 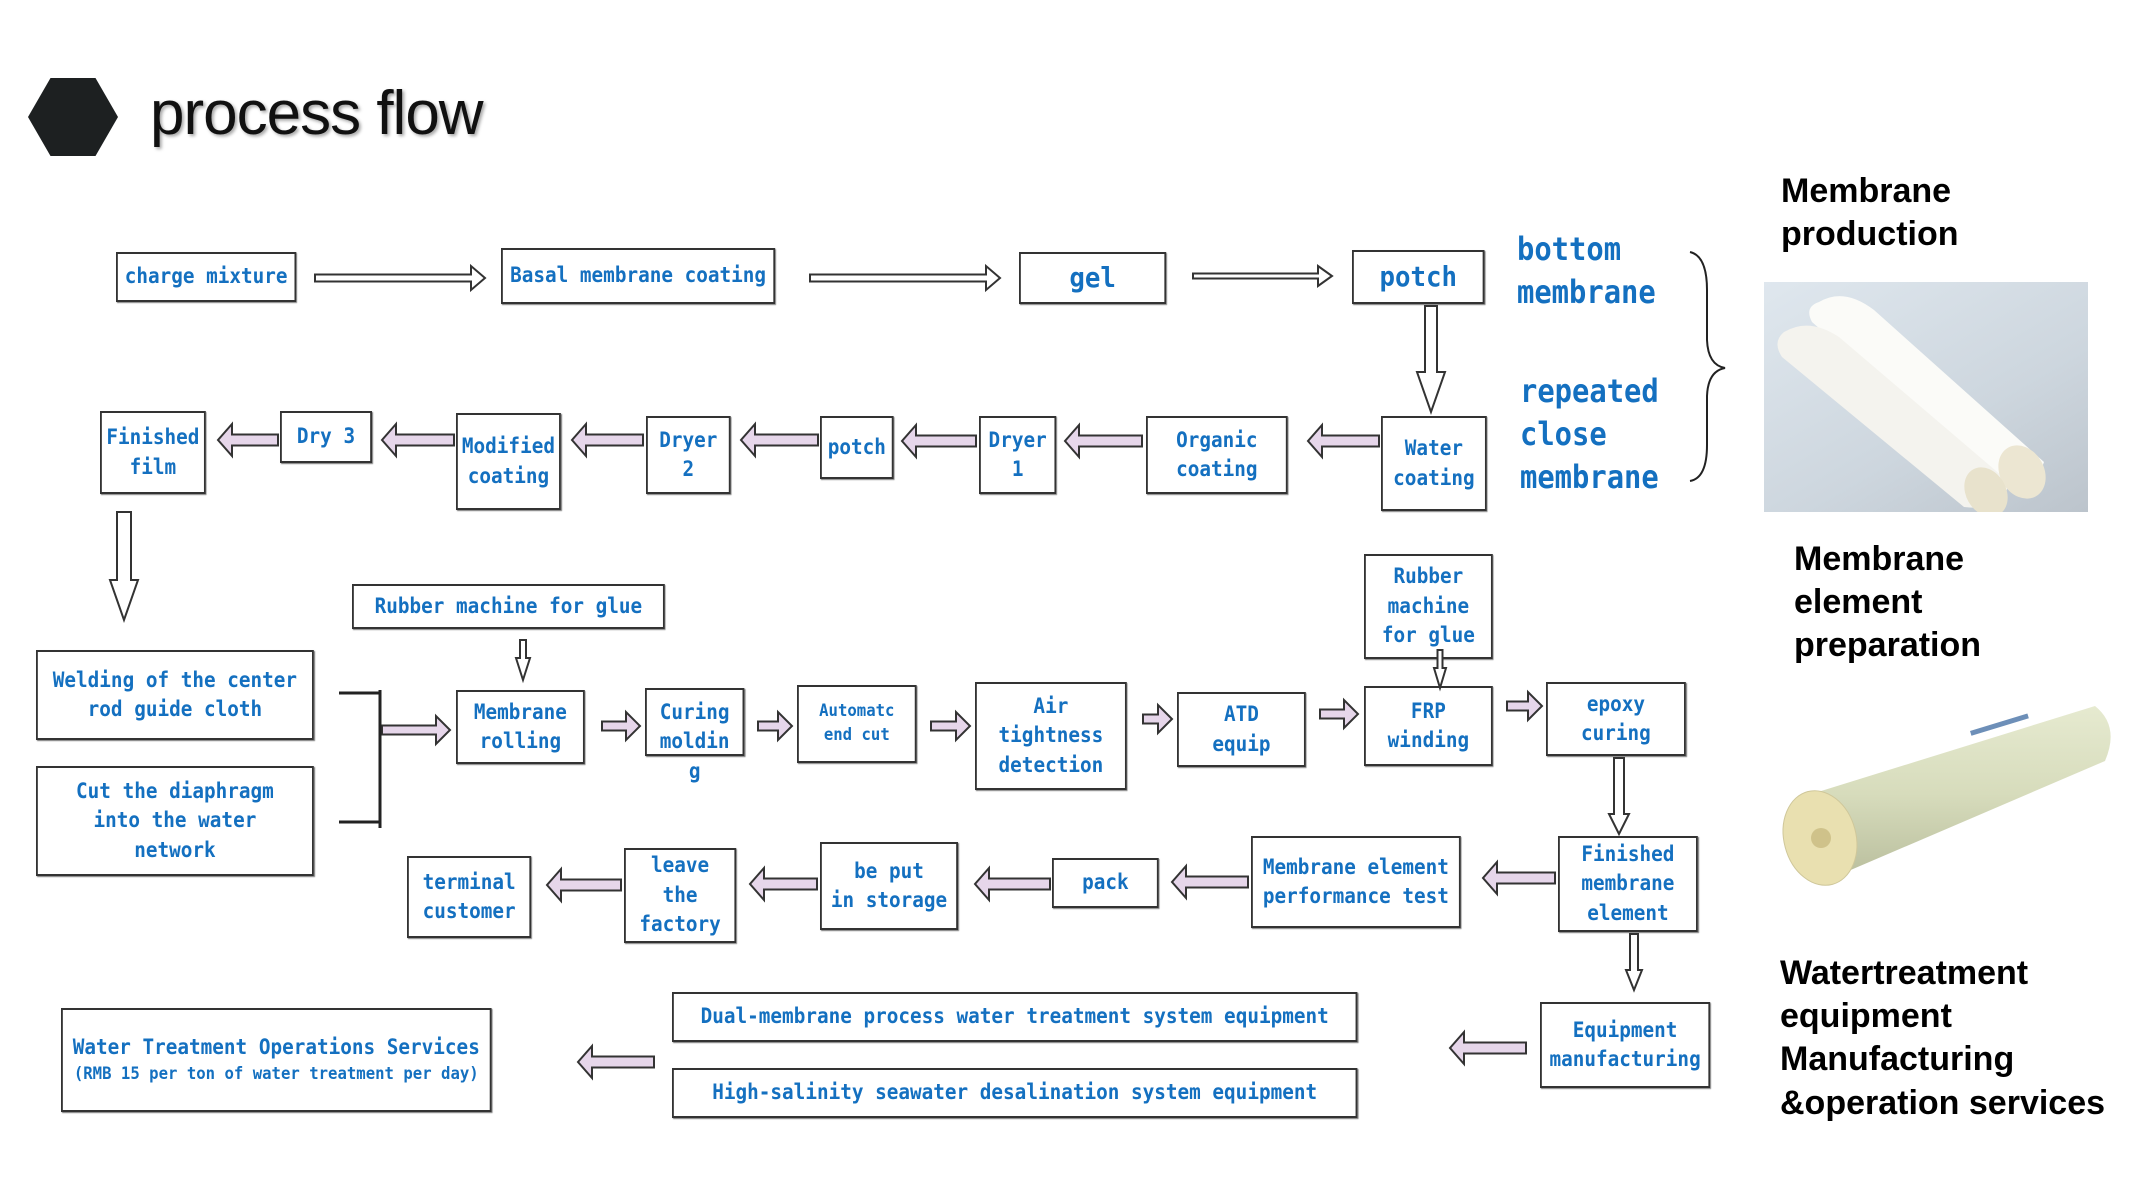 I want to click on step-curing-molding: Curing moldin g, so click(x=695, y=735).